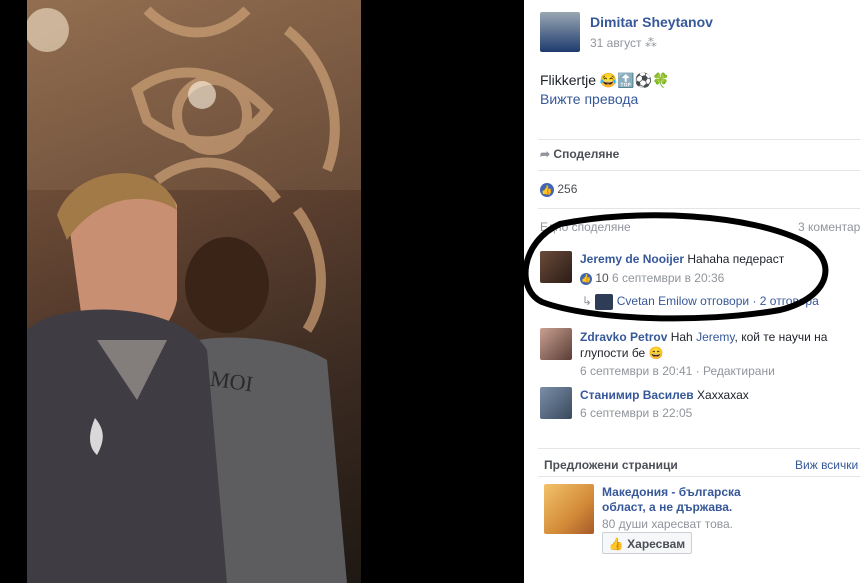 The image size is (860, 583). What do you see at coordinates (671, 492) in the screenshot?
I see `suggested-page-name-line1: Македония - българска` at bounding box center [671, 492].